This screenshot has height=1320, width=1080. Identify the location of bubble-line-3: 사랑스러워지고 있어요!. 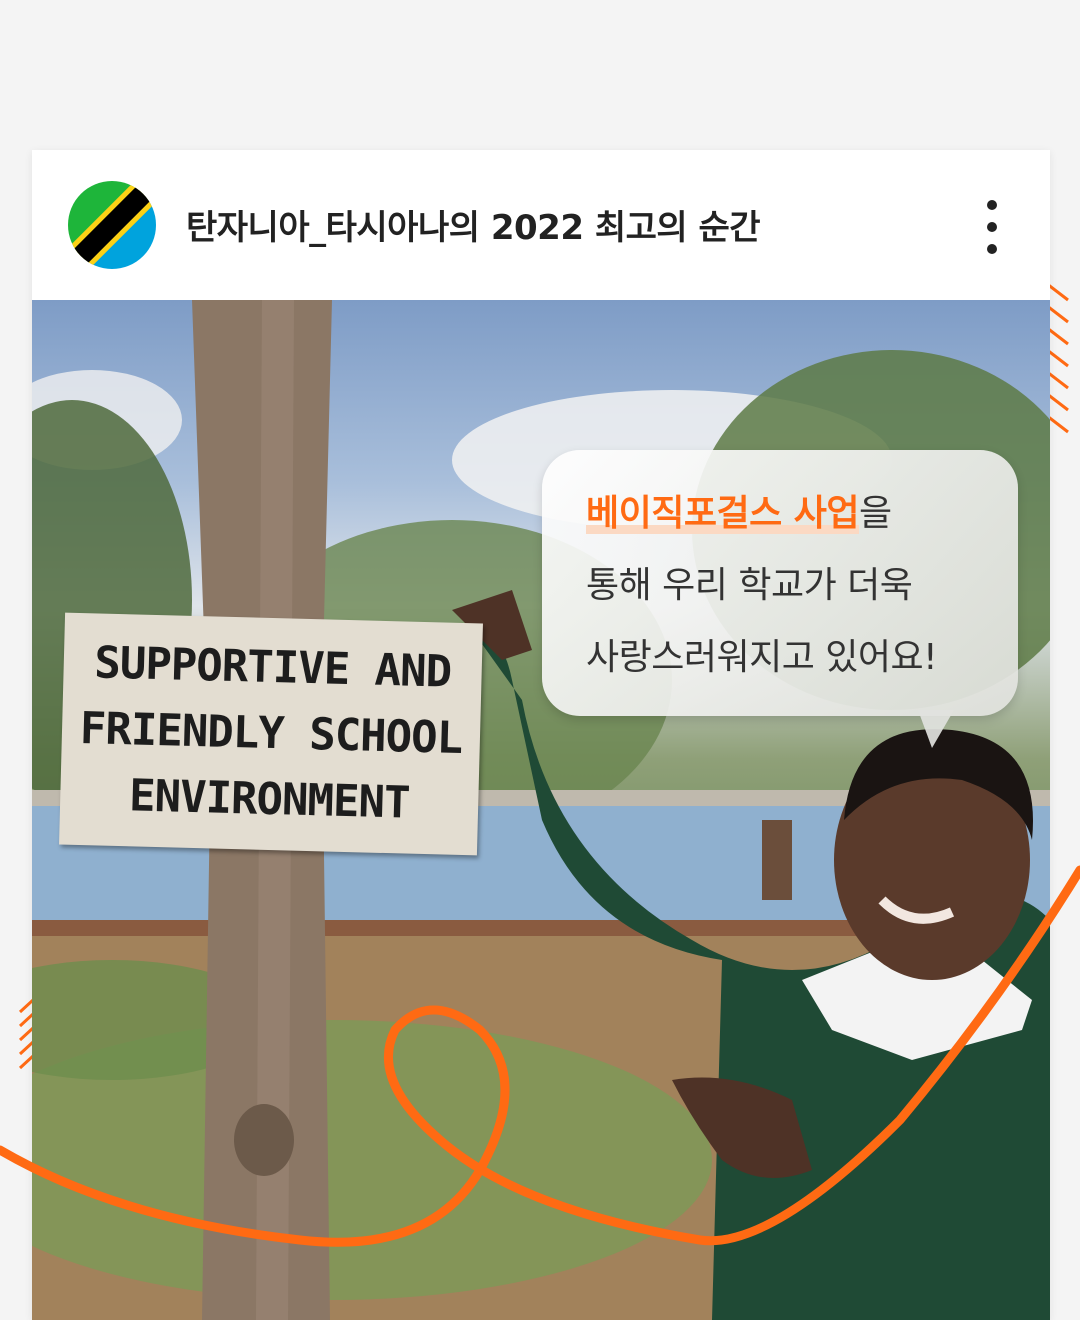
(762, 657).